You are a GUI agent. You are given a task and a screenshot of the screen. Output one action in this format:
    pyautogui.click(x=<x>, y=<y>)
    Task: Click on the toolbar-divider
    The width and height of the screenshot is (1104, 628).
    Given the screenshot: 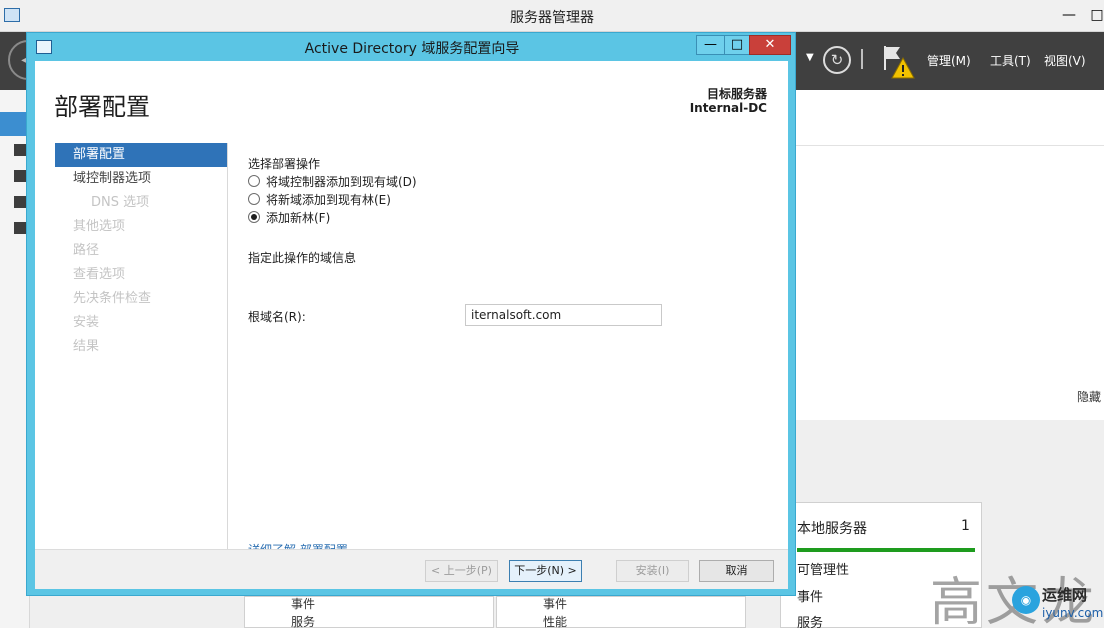 What is the action you would take?
    pyautogui.click(x=862, y=59)
    